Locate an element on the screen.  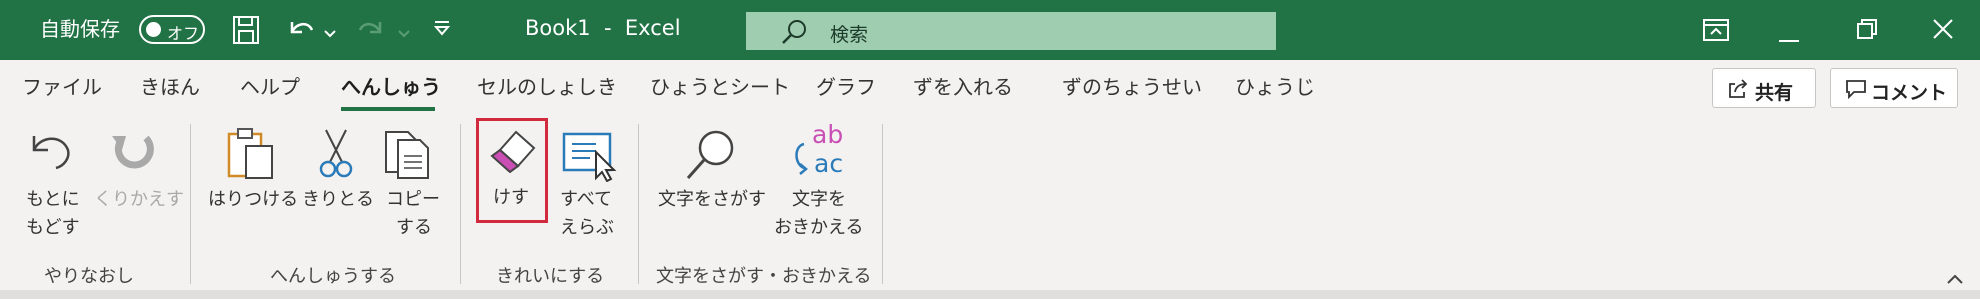
active-tab-indicator is located at coordinates (388, 109).